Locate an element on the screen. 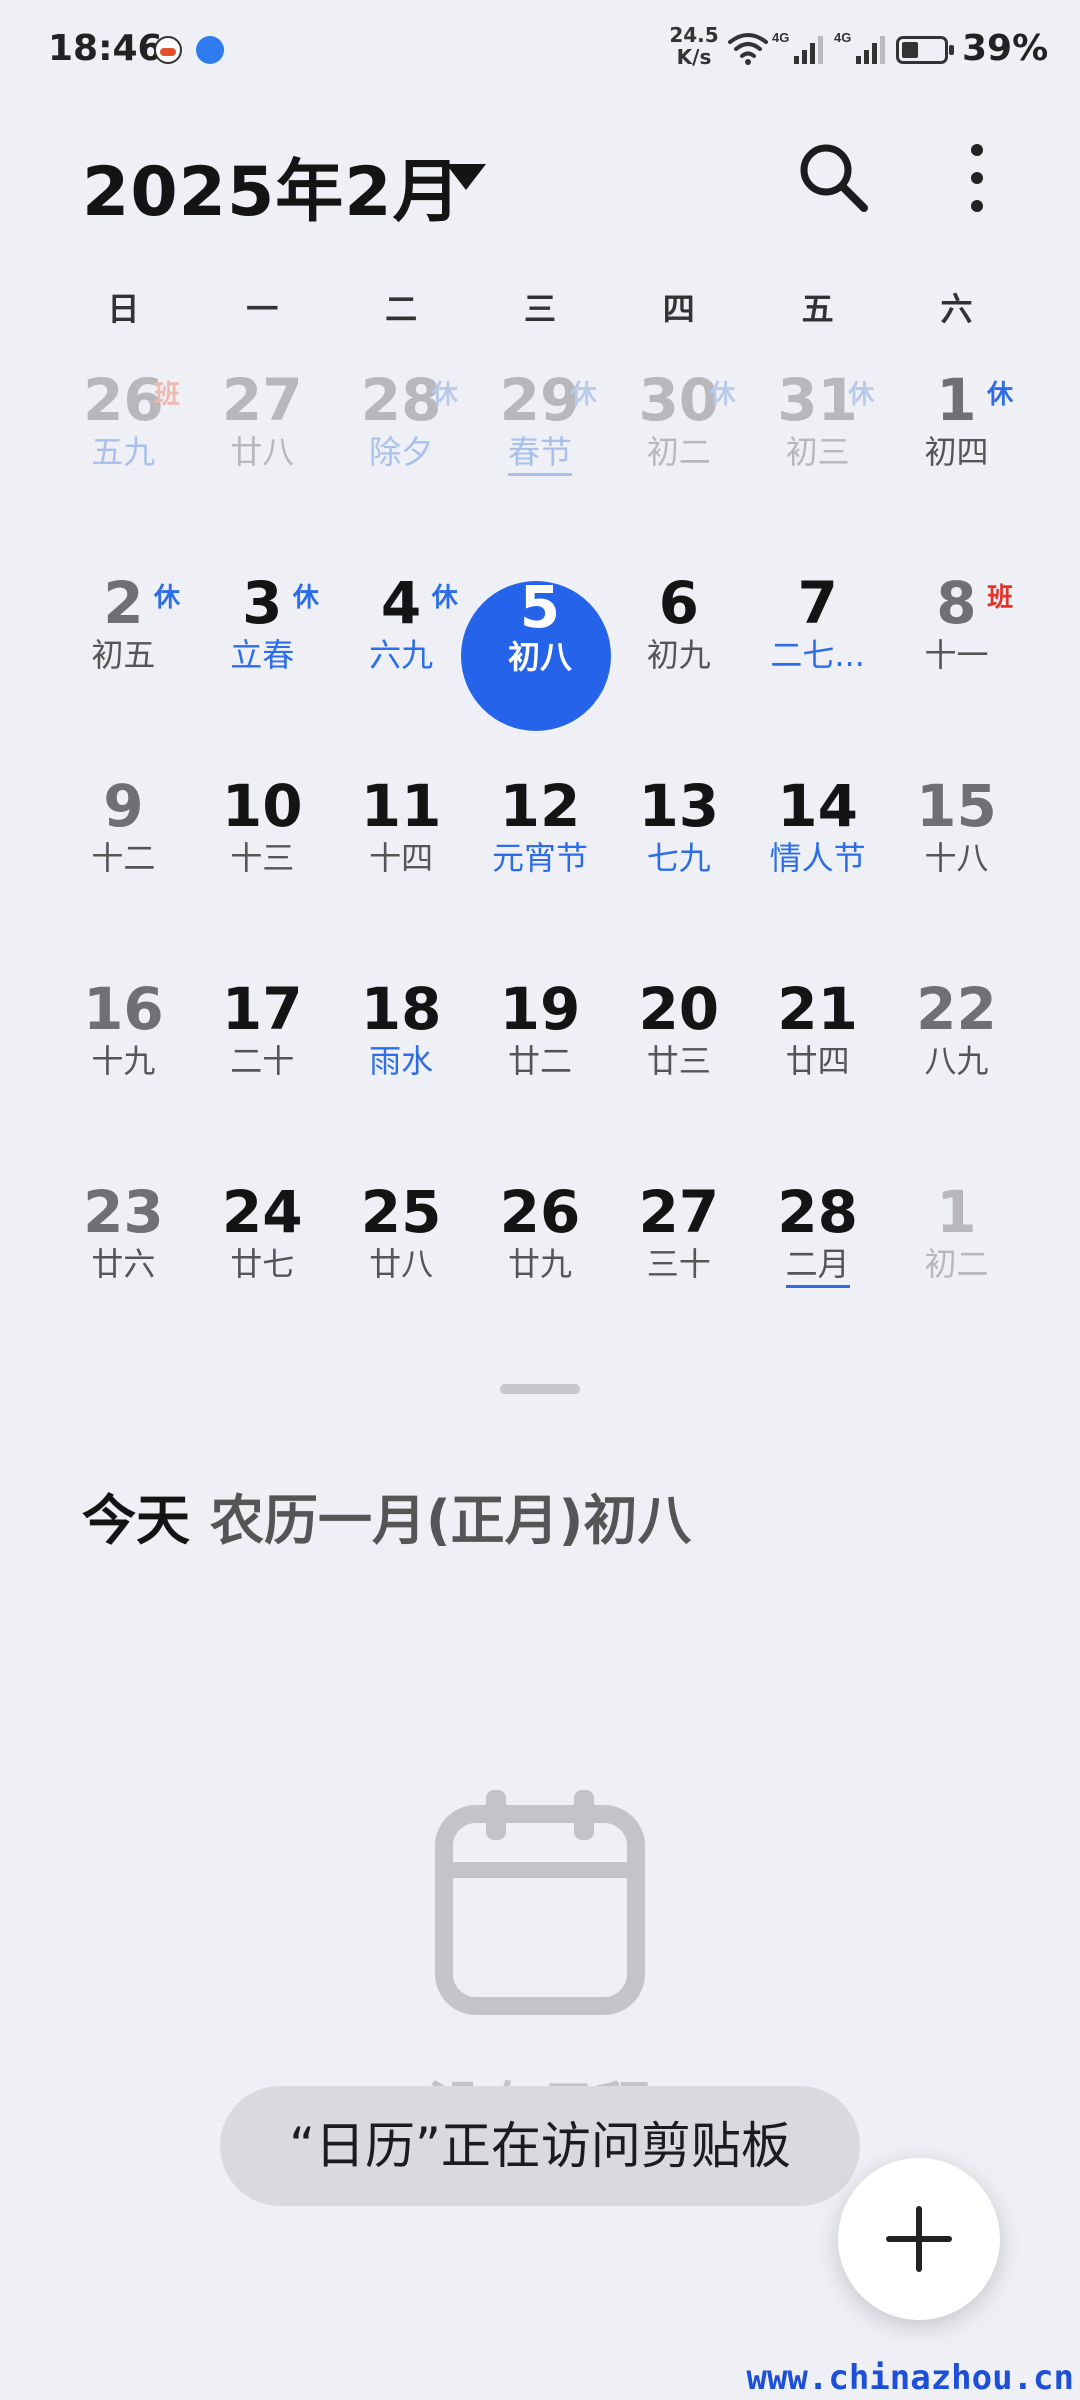  lunar-date-text: 情人节 is located at coordinates (817, 858).